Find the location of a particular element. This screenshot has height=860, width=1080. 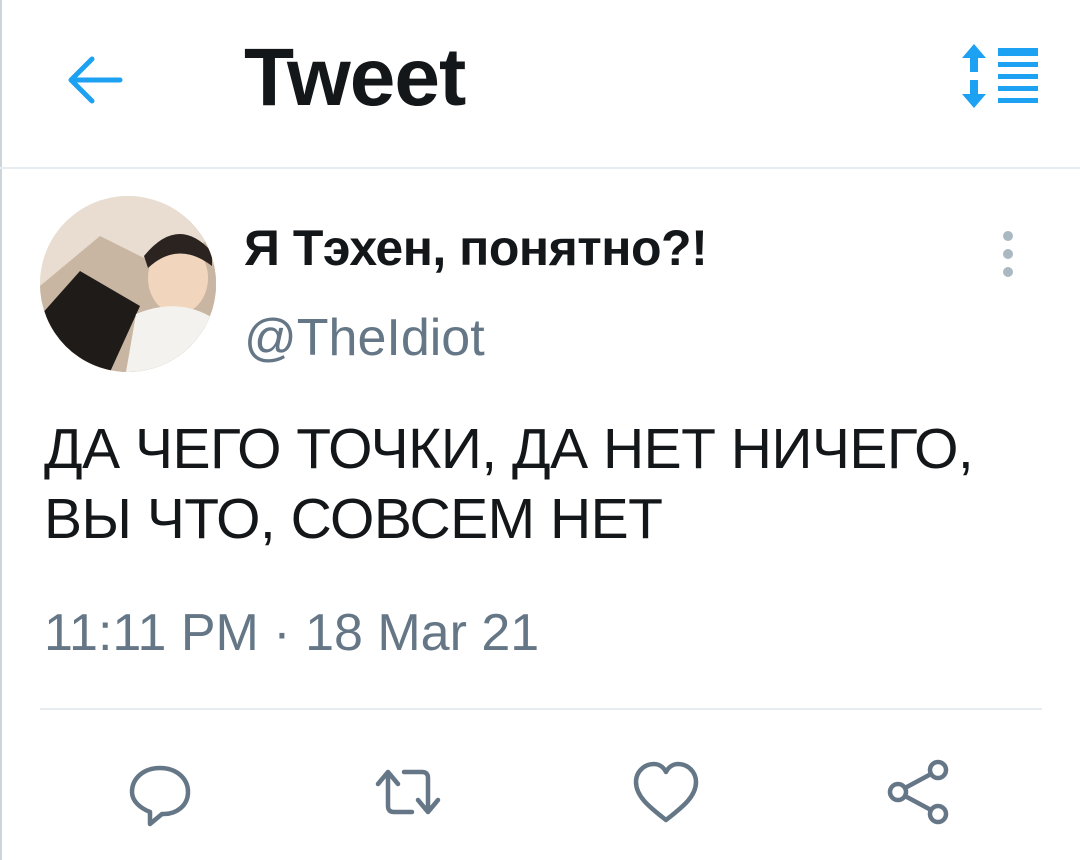

reply-button is located at coordinates (160, 792).